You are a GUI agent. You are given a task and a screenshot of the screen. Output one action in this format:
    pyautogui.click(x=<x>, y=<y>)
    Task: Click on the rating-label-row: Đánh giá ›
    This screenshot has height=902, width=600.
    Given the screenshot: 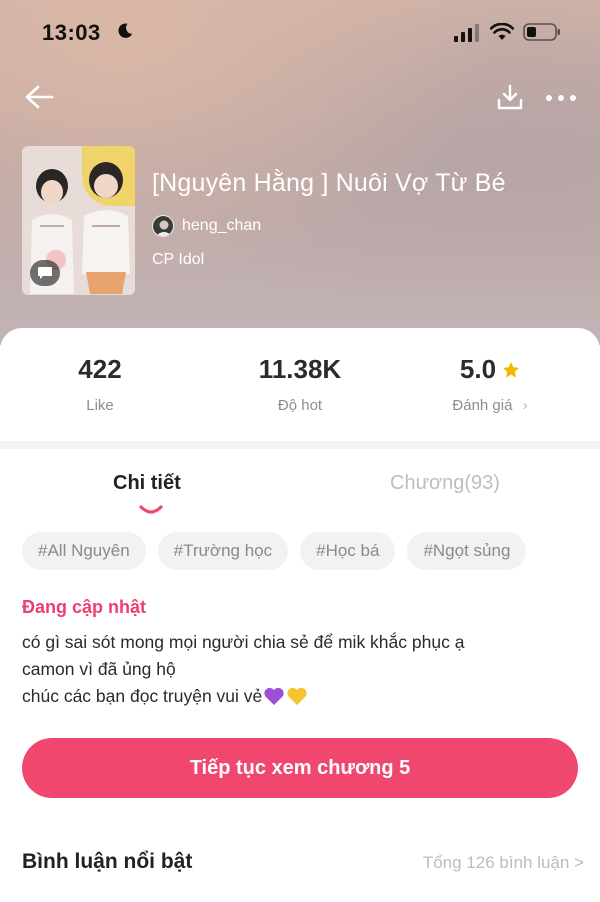 What is the action you would take?
    pyautogui.click(x=490, y=405)
    